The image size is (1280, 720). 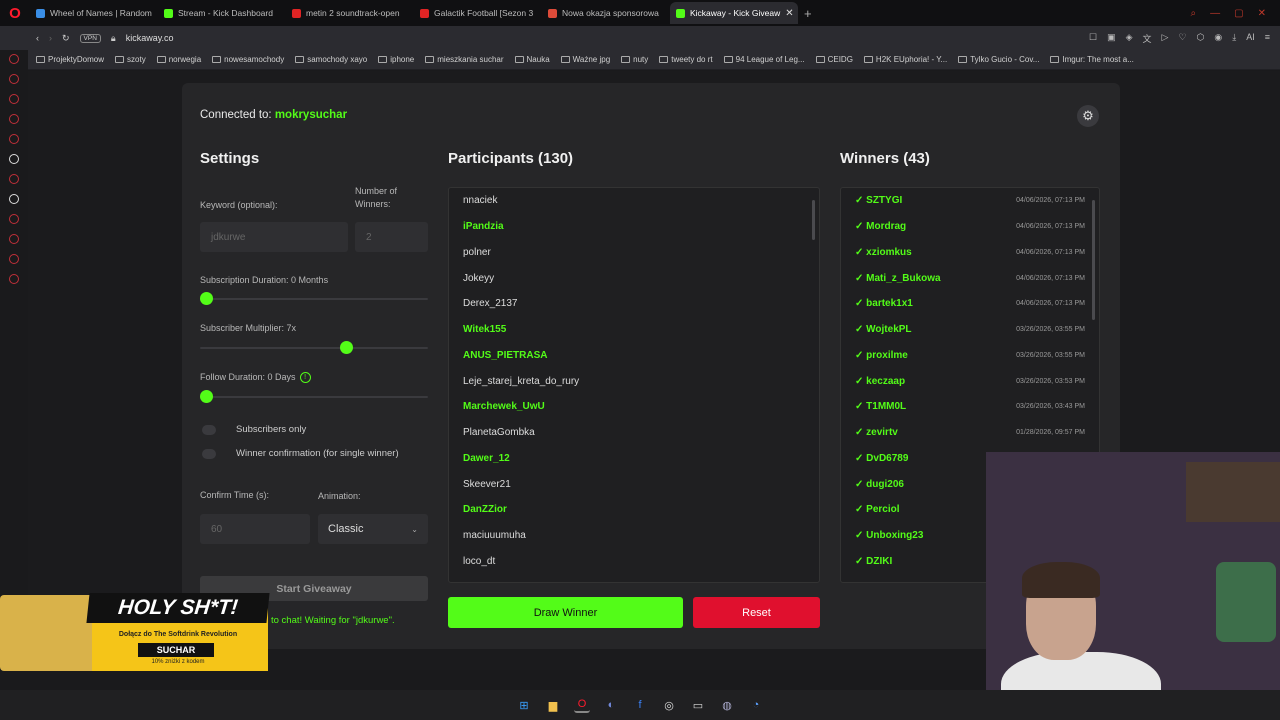 What do you see at coordinates (970, 278) in the screenshot?
I see `winner-row: ✓ Mati_z_Bukowa 04/06/2026, 07:13 PM` at bounding box center [970, 278].